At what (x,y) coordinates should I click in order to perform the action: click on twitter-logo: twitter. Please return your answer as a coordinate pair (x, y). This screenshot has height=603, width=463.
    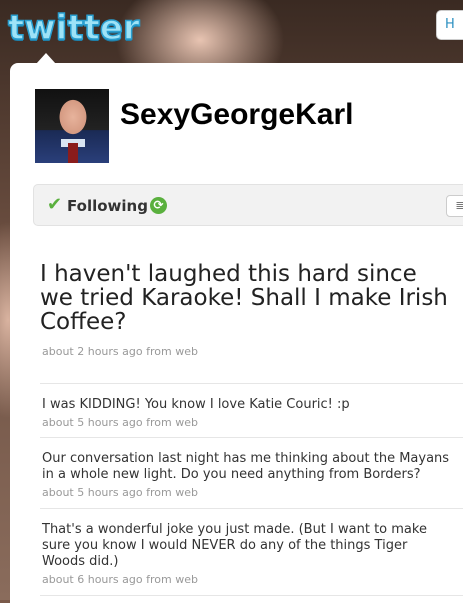
    Looking at the image, I should click on (73, 28).